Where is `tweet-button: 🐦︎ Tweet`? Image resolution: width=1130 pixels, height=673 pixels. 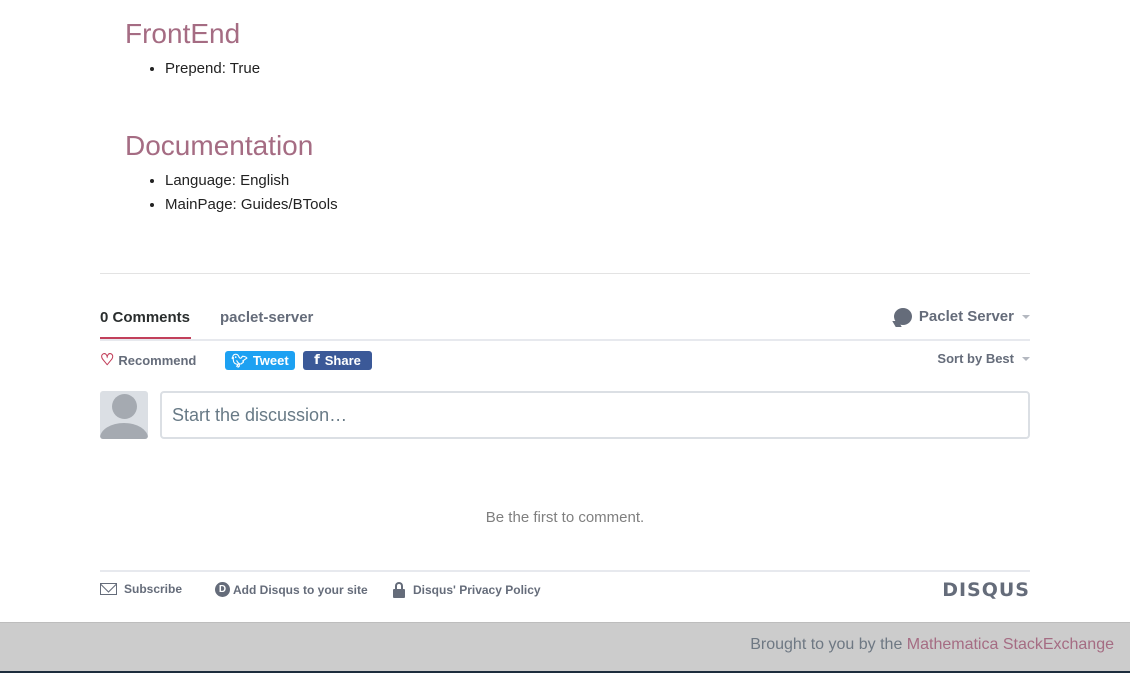
tweet-button: 🐦︎ Tweet is located at coordinates (260, 360).